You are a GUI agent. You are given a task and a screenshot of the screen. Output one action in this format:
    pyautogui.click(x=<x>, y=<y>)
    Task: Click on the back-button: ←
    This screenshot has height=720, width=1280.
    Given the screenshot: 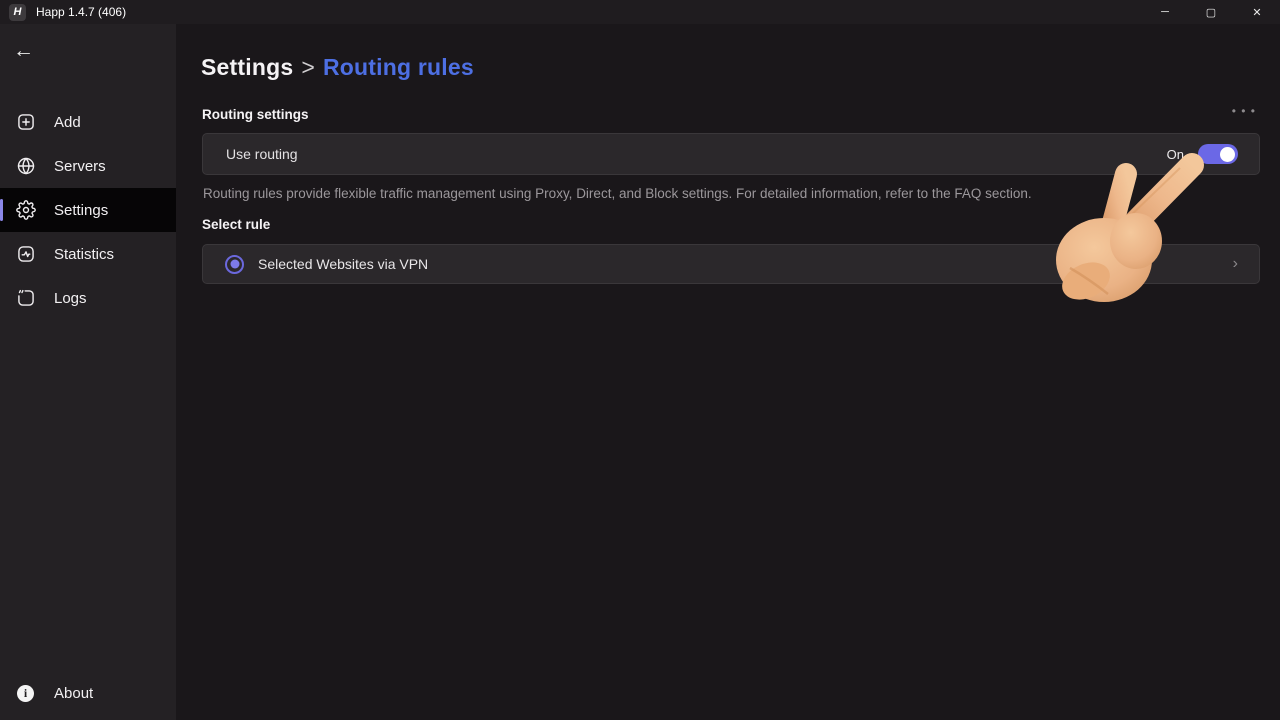 What is the action you would take?
    pyautogui.click(x=23, y=50)
    